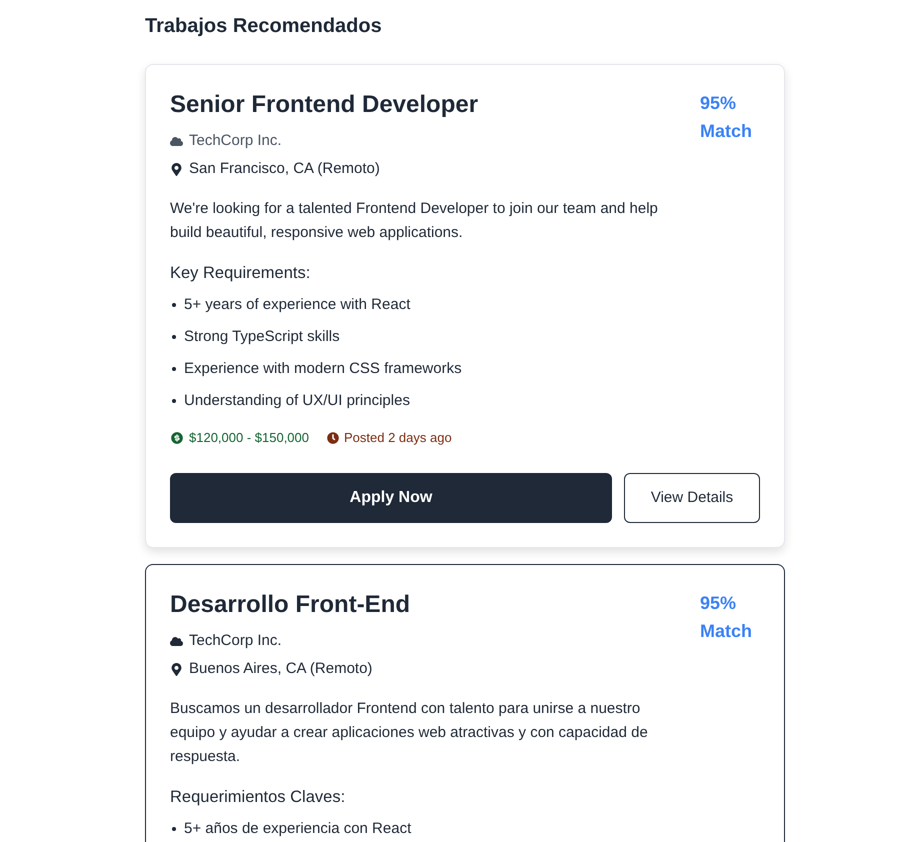 This screenshot has width=923, height=842. What do you see at coordinates (262, 337) in the screenshot?
I see `requirement-text: Strong TypeScript skills` at bounding box center [262, 337].